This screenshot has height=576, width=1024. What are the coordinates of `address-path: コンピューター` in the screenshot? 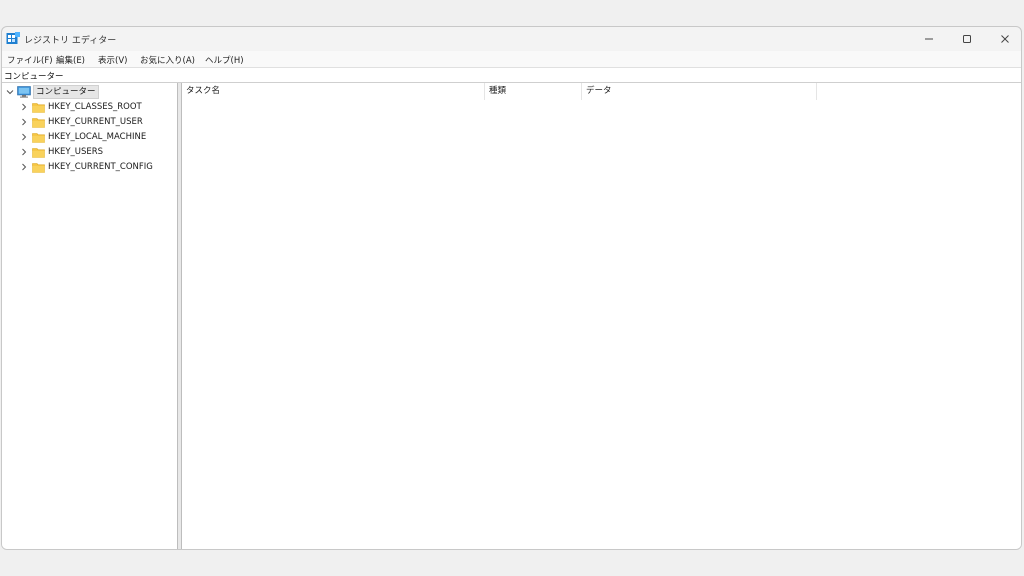 It's located at (34, 76).